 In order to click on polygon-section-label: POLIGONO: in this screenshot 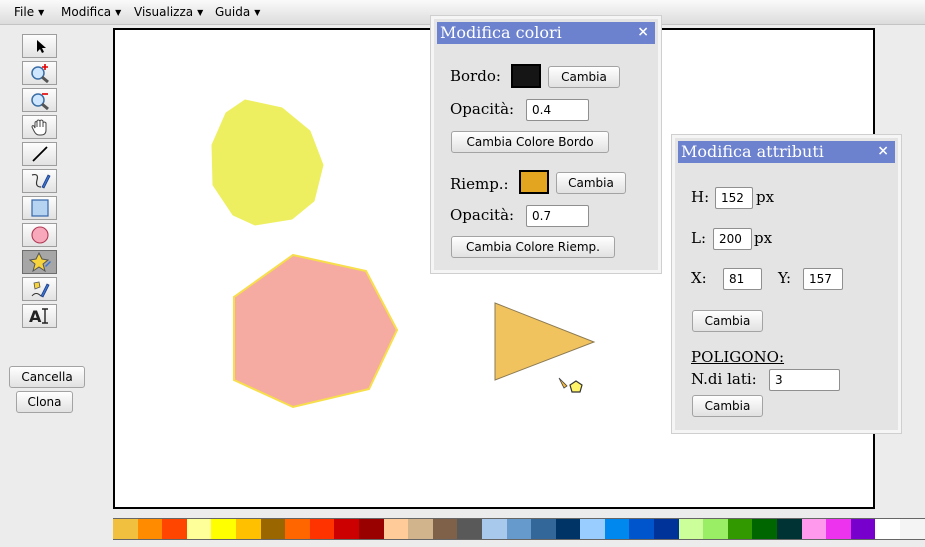, I will do `click(738, 357)`.